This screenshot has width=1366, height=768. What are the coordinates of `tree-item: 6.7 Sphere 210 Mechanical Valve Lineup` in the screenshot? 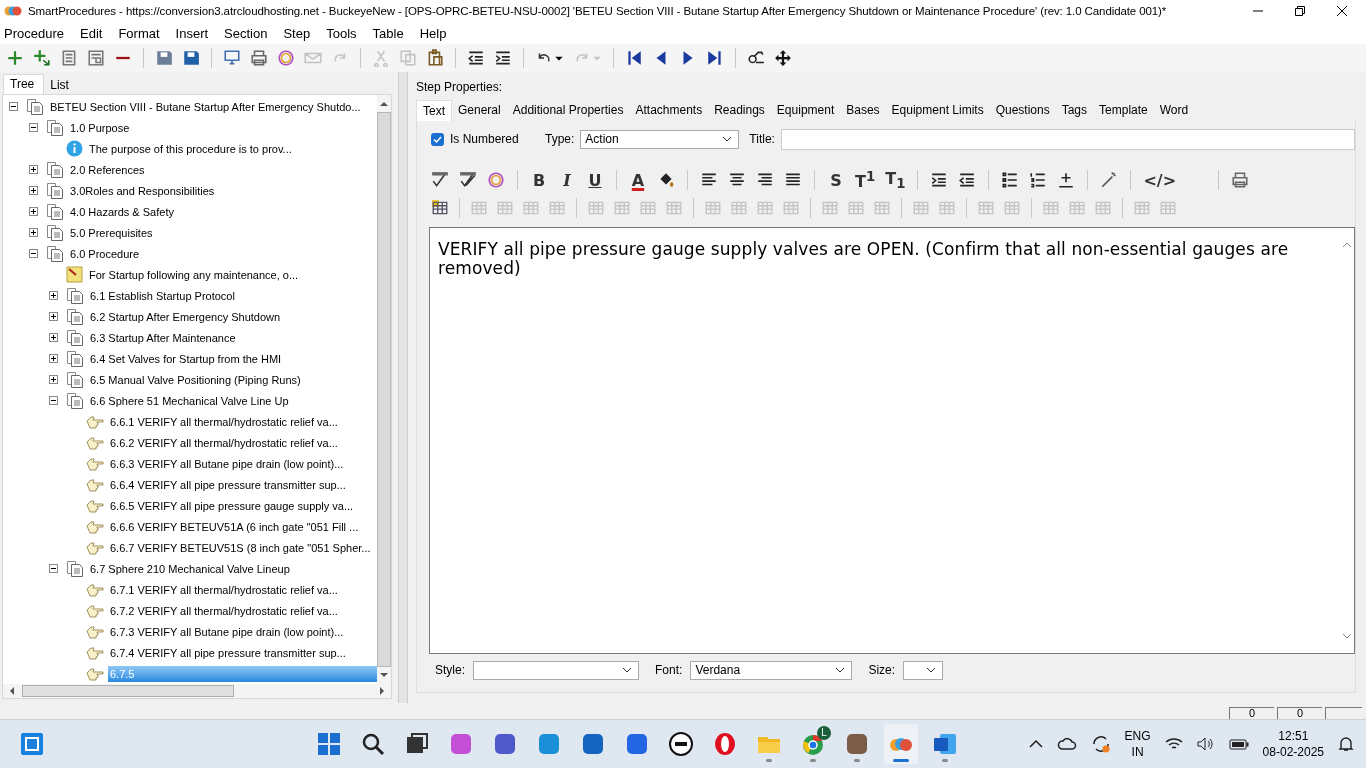 It's located at (190, 568).